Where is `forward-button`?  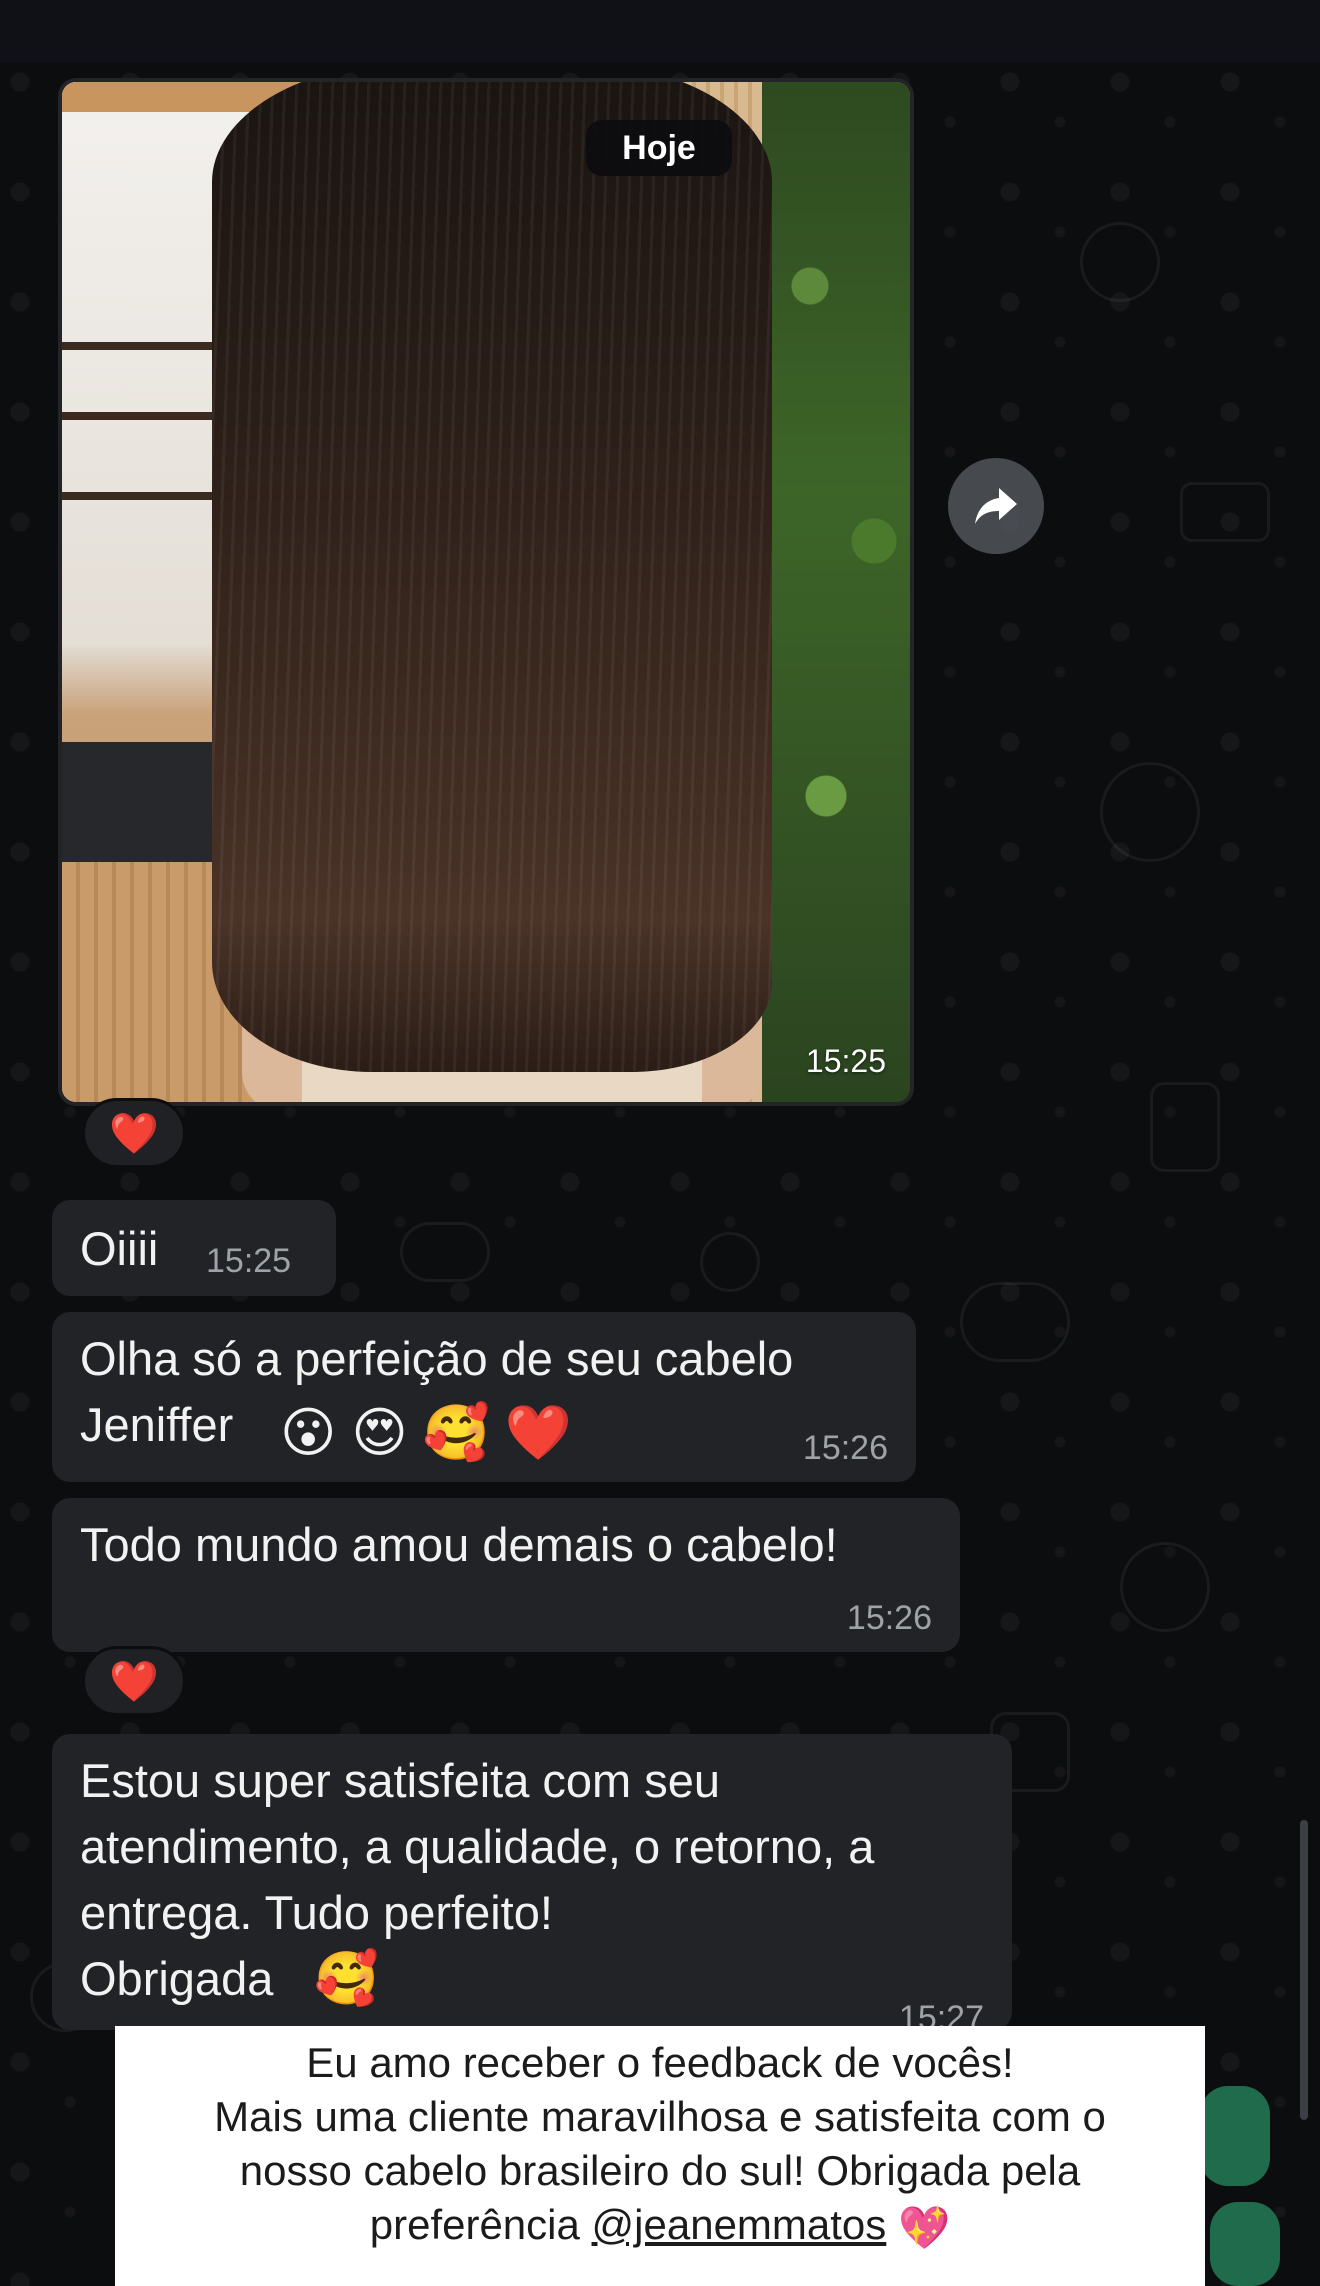
forward-button is located at coordinates (996, 506).